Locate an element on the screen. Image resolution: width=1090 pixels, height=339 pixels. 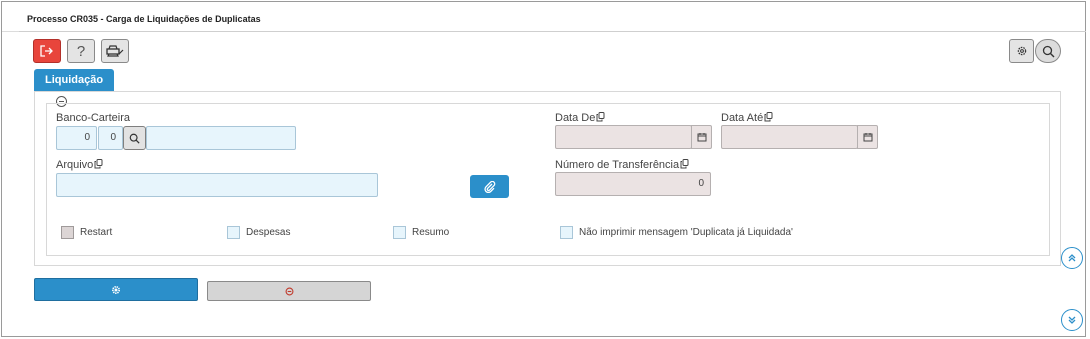
nao-imprimir-checkbox is located at coordinates (566, 232).